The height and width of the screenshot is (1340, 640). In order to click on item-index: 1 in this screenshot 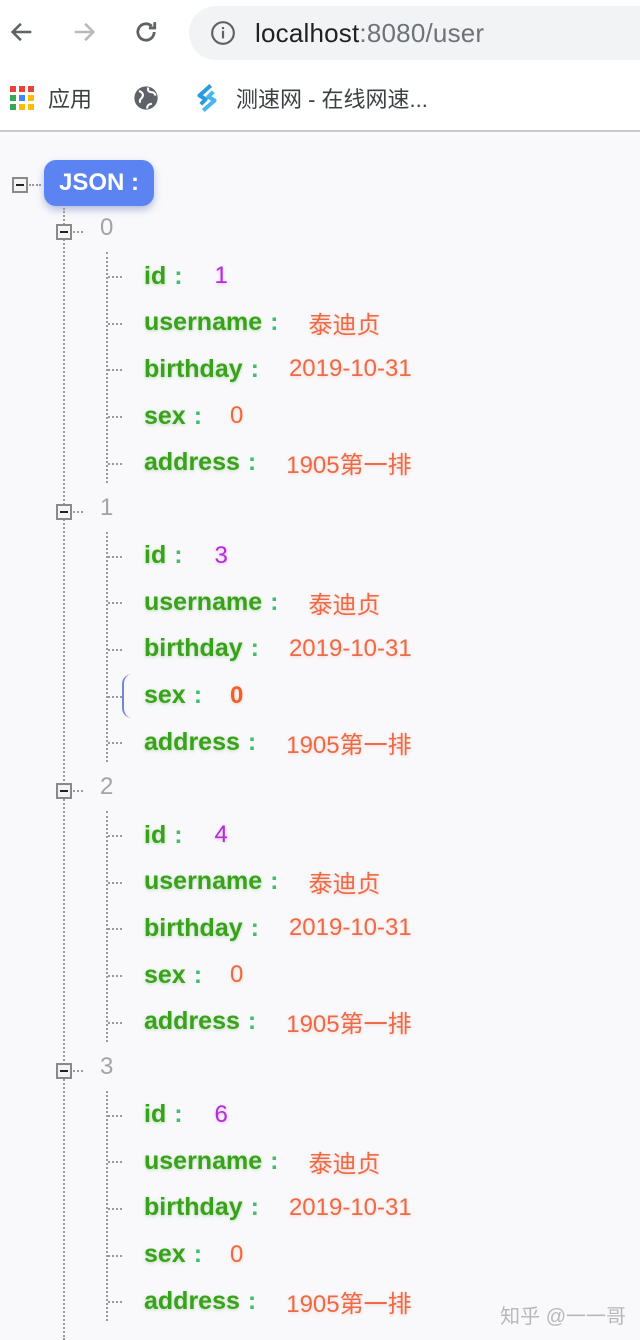, I will do `click(106, 508)`.